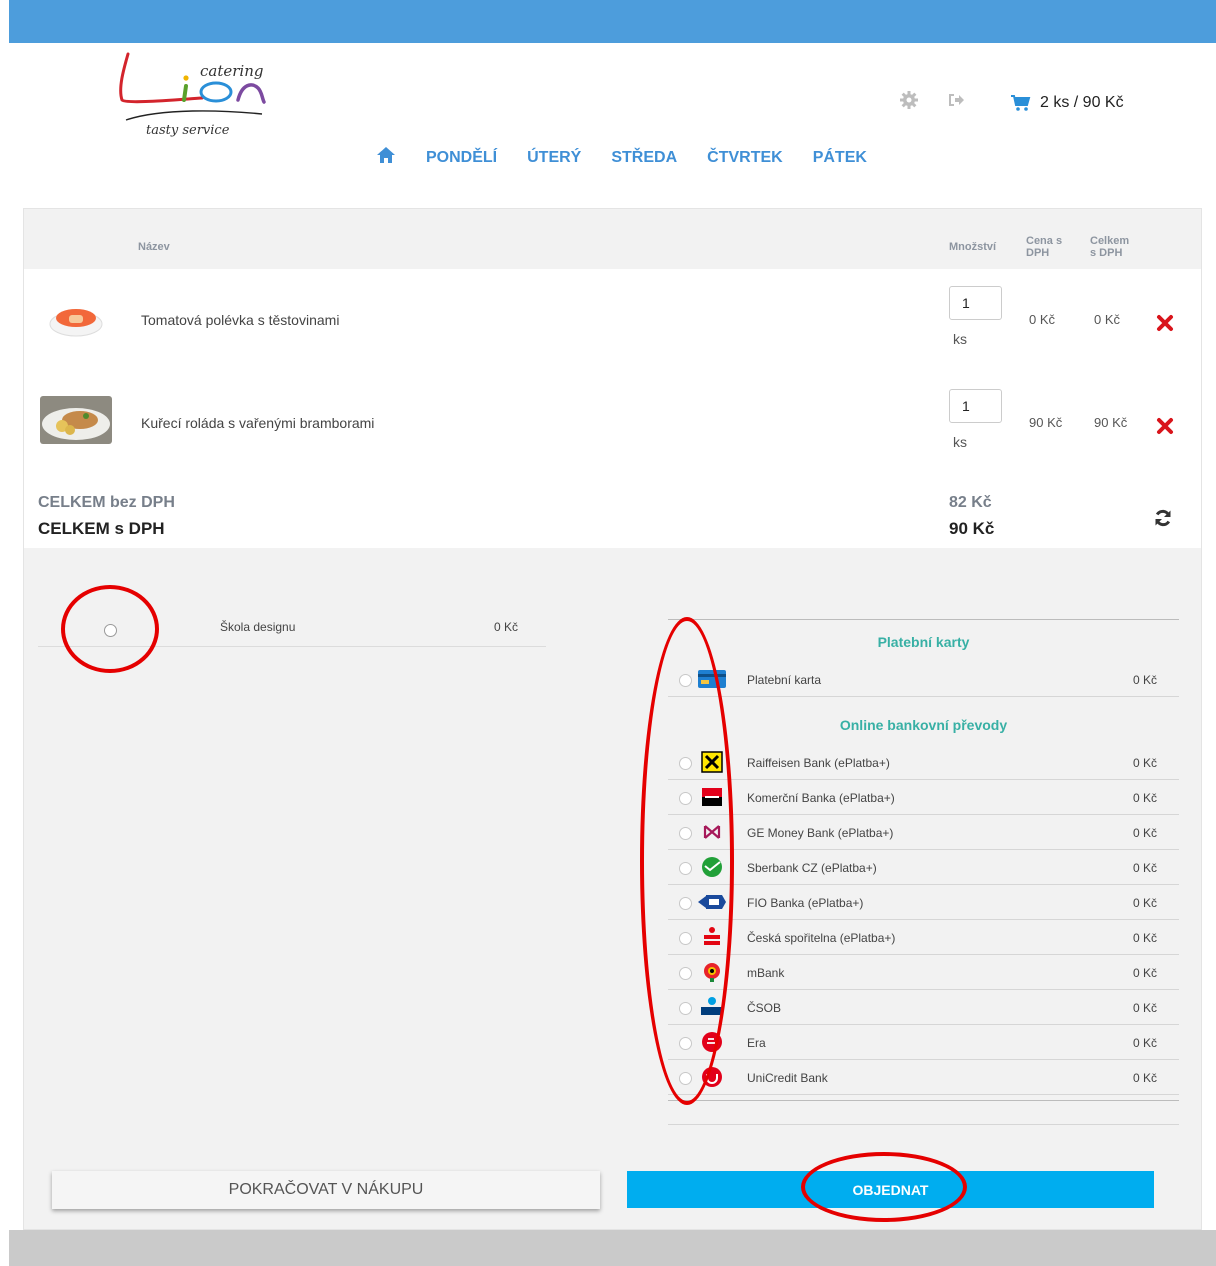 Image resolution: width=1216 pixels, height=1266 pixels. I want to click on line-total: 0 Kč, so click(1107, 319).